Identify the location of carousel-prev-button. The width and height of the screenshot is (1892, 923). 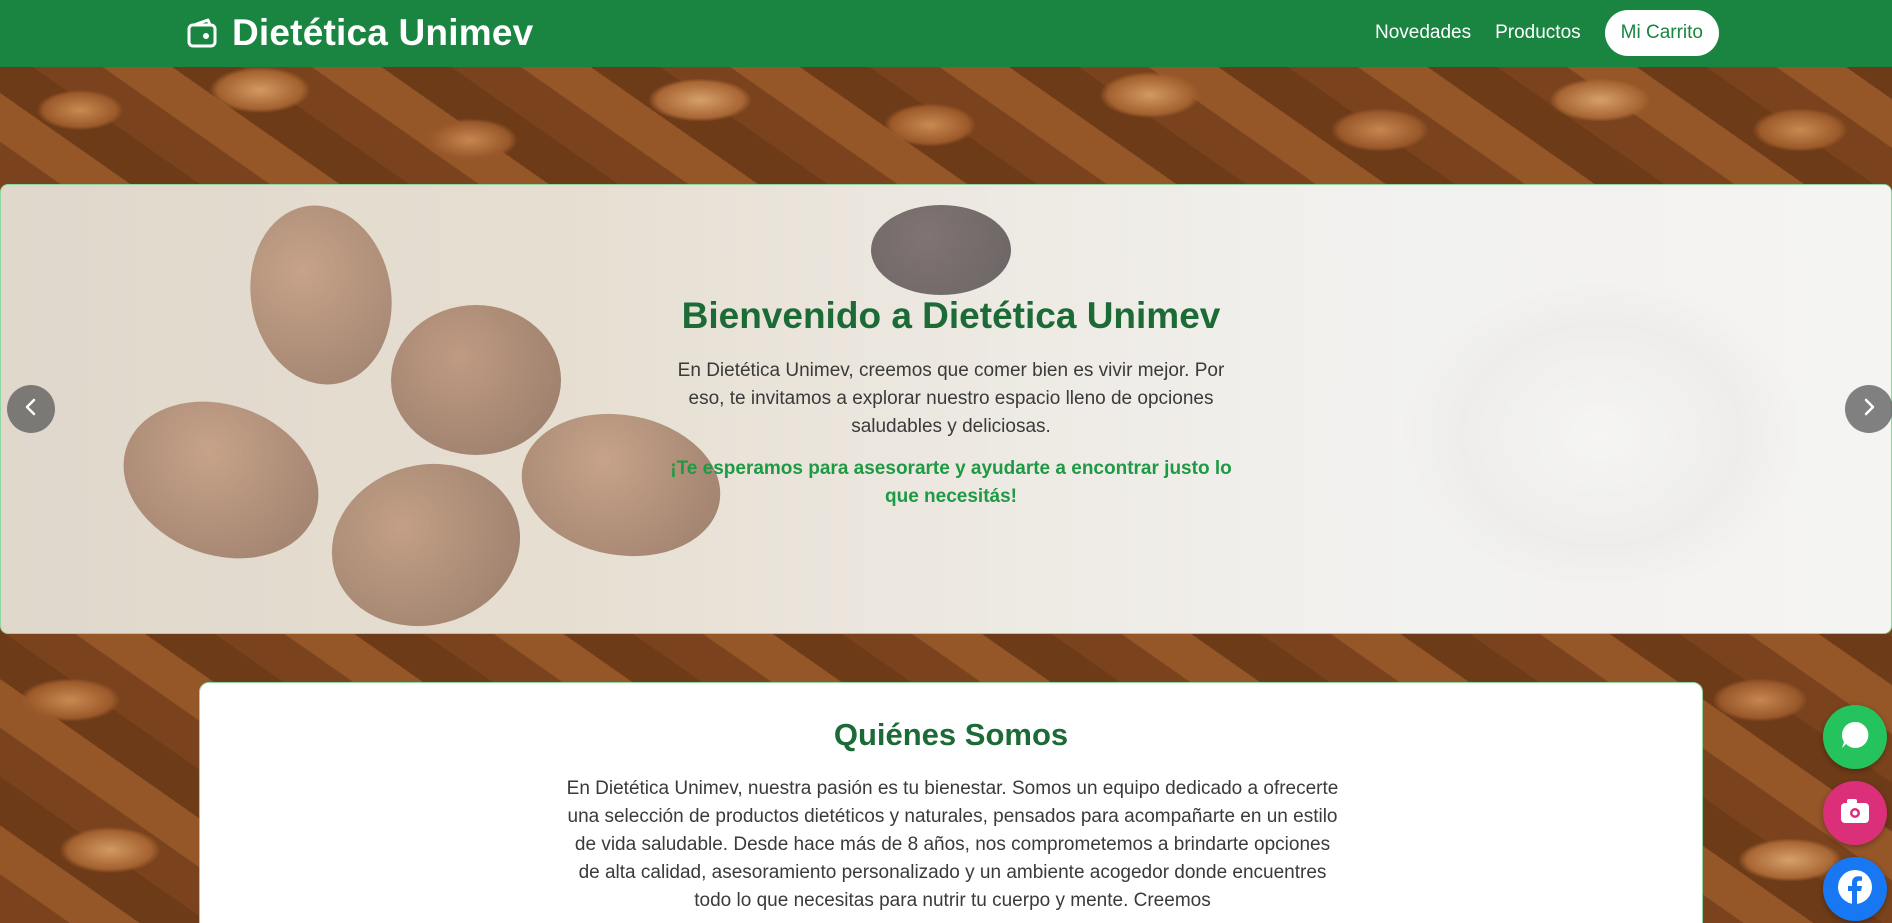
(31, 409).